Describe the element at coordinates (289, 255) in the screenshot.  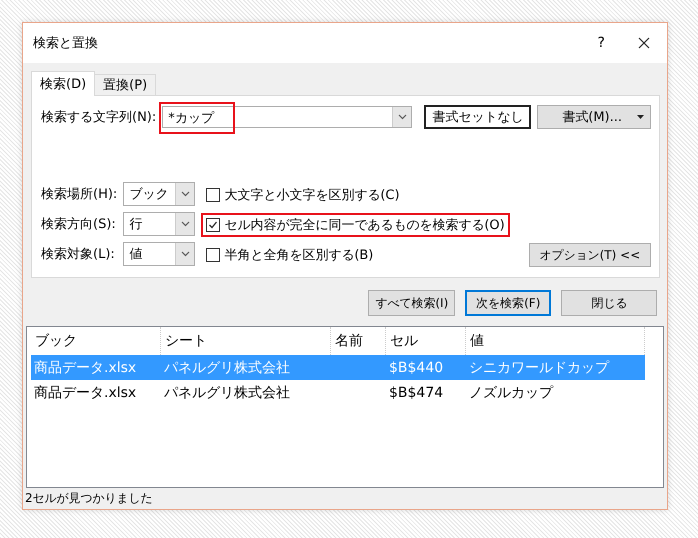
I see `checkbox-option: 半角と全角を区別する(B)` at that location.